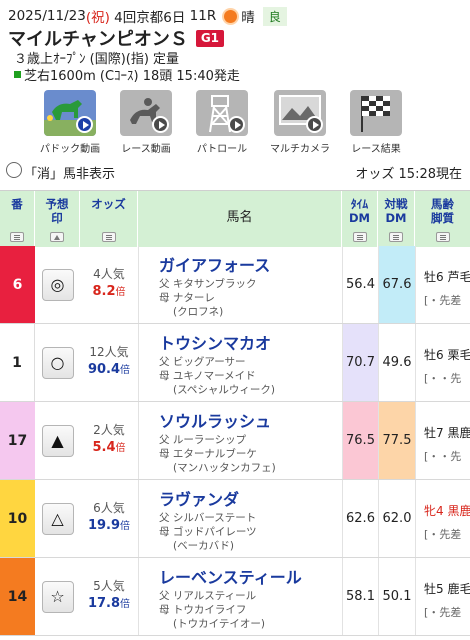  Describe the element at coordinates (360, 440) in the screenshot. I see `time-dm: 76.5` at that location.